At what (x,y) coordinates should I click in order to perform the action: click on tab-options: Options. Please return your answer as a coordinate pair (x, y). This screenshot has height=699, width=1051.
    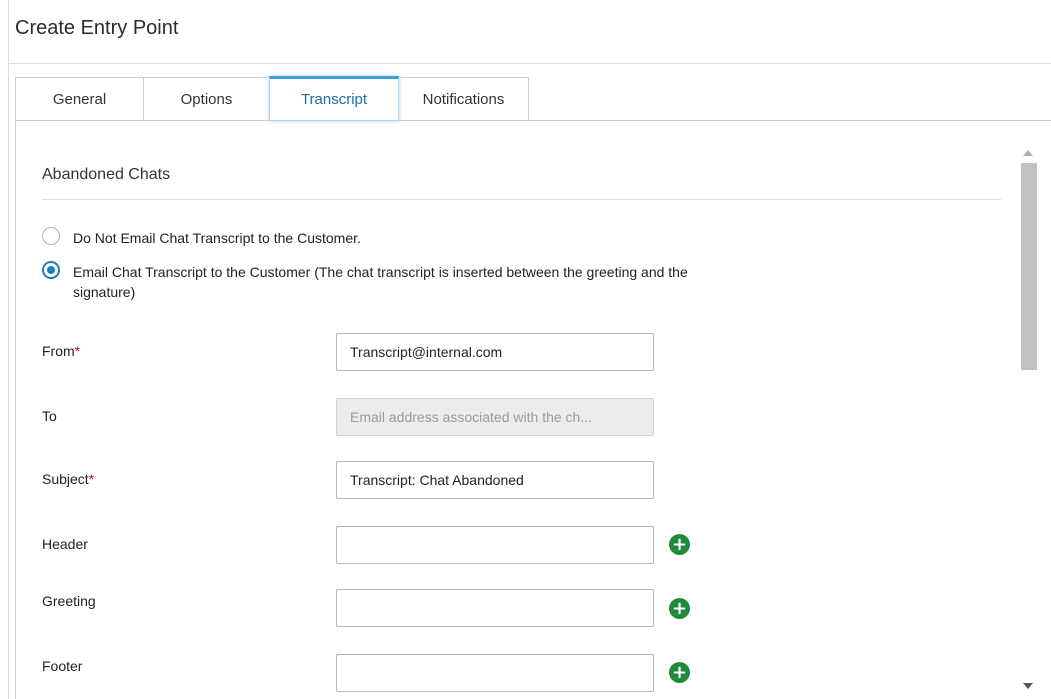
    Looking at the image, I should click on (206, 98).